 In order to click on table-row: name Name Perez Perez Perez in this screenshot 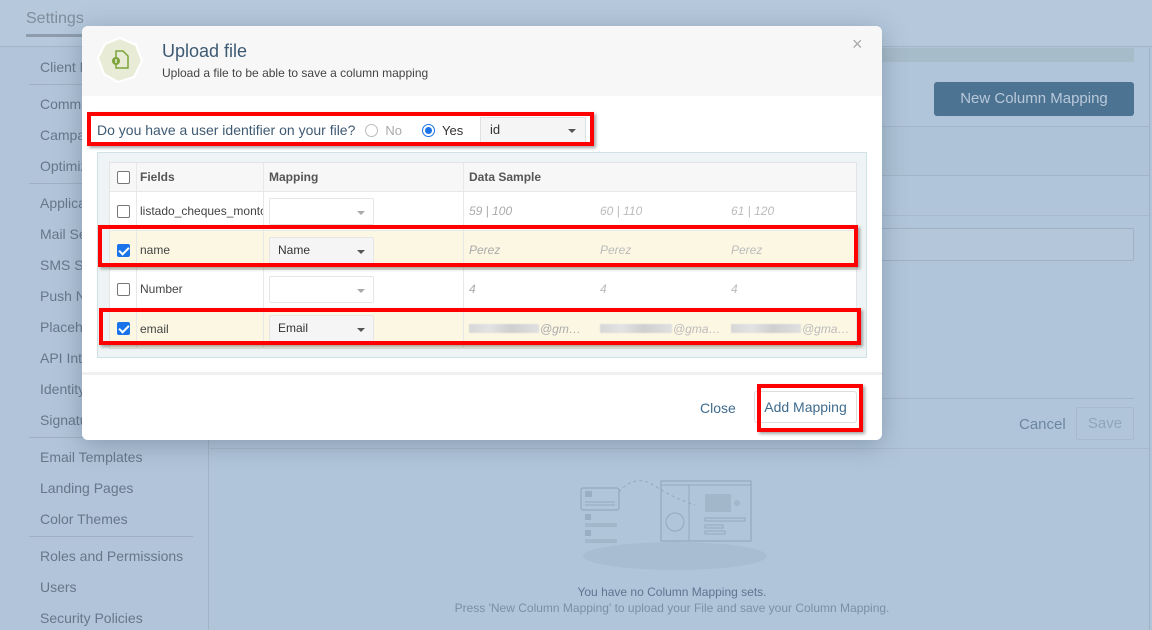, I will do `click(483, 250)`.